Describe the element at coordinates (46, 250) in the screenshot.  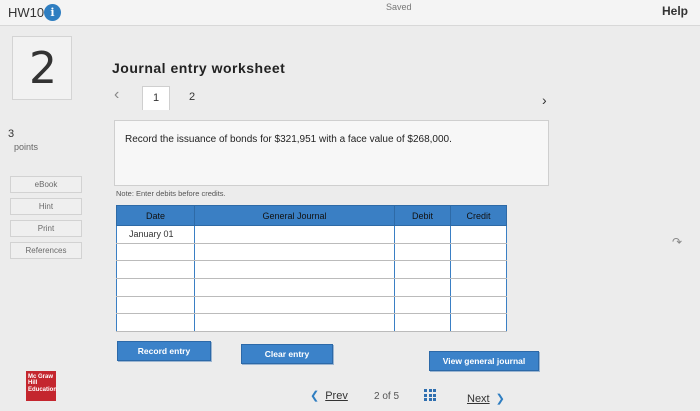
I see `references-button: References` at that location.